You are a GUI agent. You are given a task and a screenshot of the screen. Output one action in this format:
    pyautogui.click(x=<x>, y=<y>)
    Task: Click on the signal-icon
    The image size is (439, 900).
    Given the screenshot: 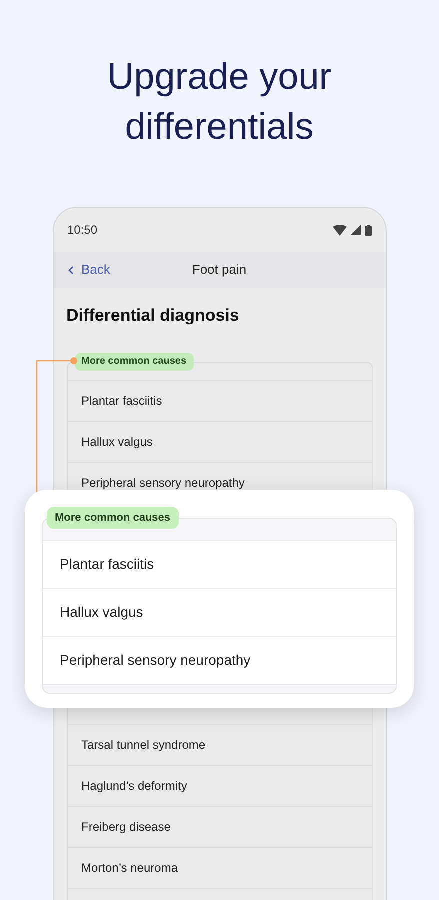 What is the action you would take?
    pyautogui.click(x=355, y=230)
    